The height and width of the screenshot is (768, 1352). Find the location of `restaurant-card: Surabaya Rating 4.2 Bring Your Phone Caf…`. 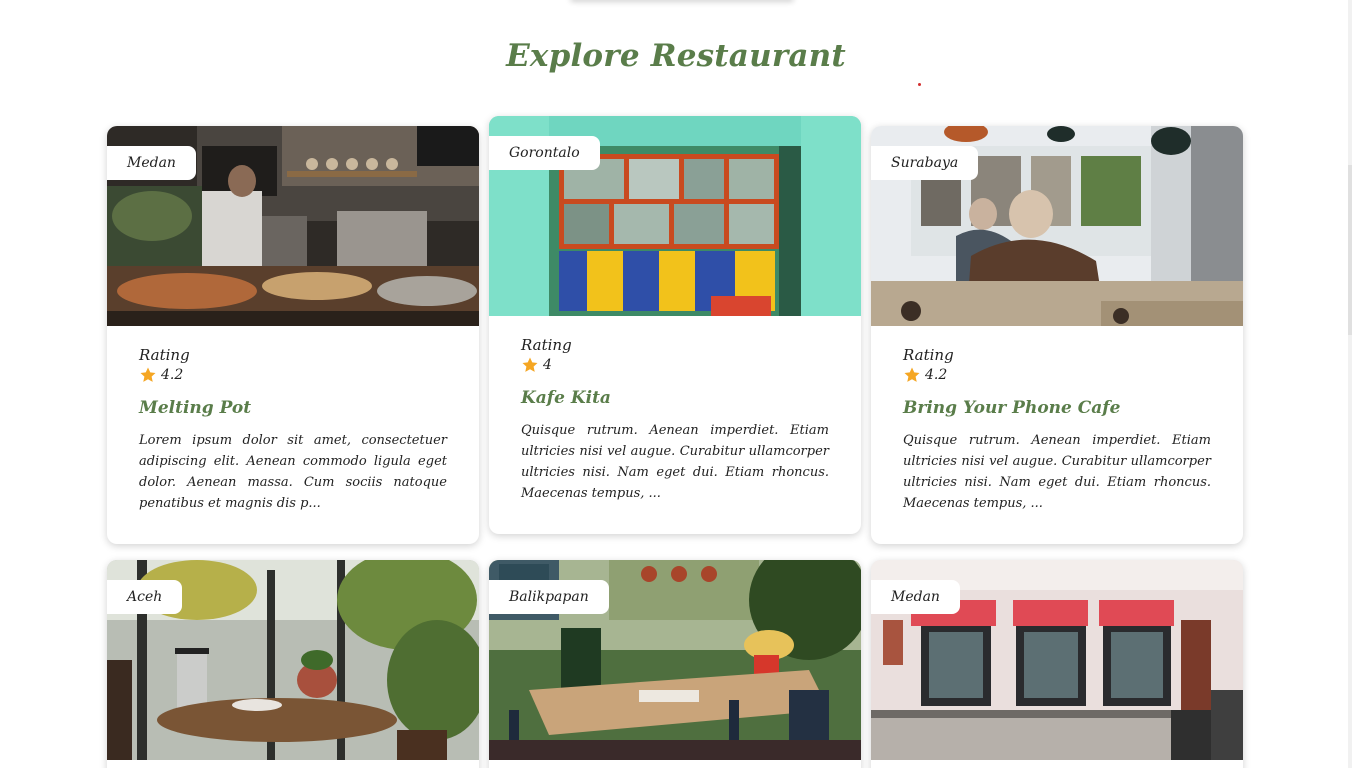

restaurant-card: Surabaya Rating 4.2 Bring Your Phone Caf… is located at coordinates (1057, 335).